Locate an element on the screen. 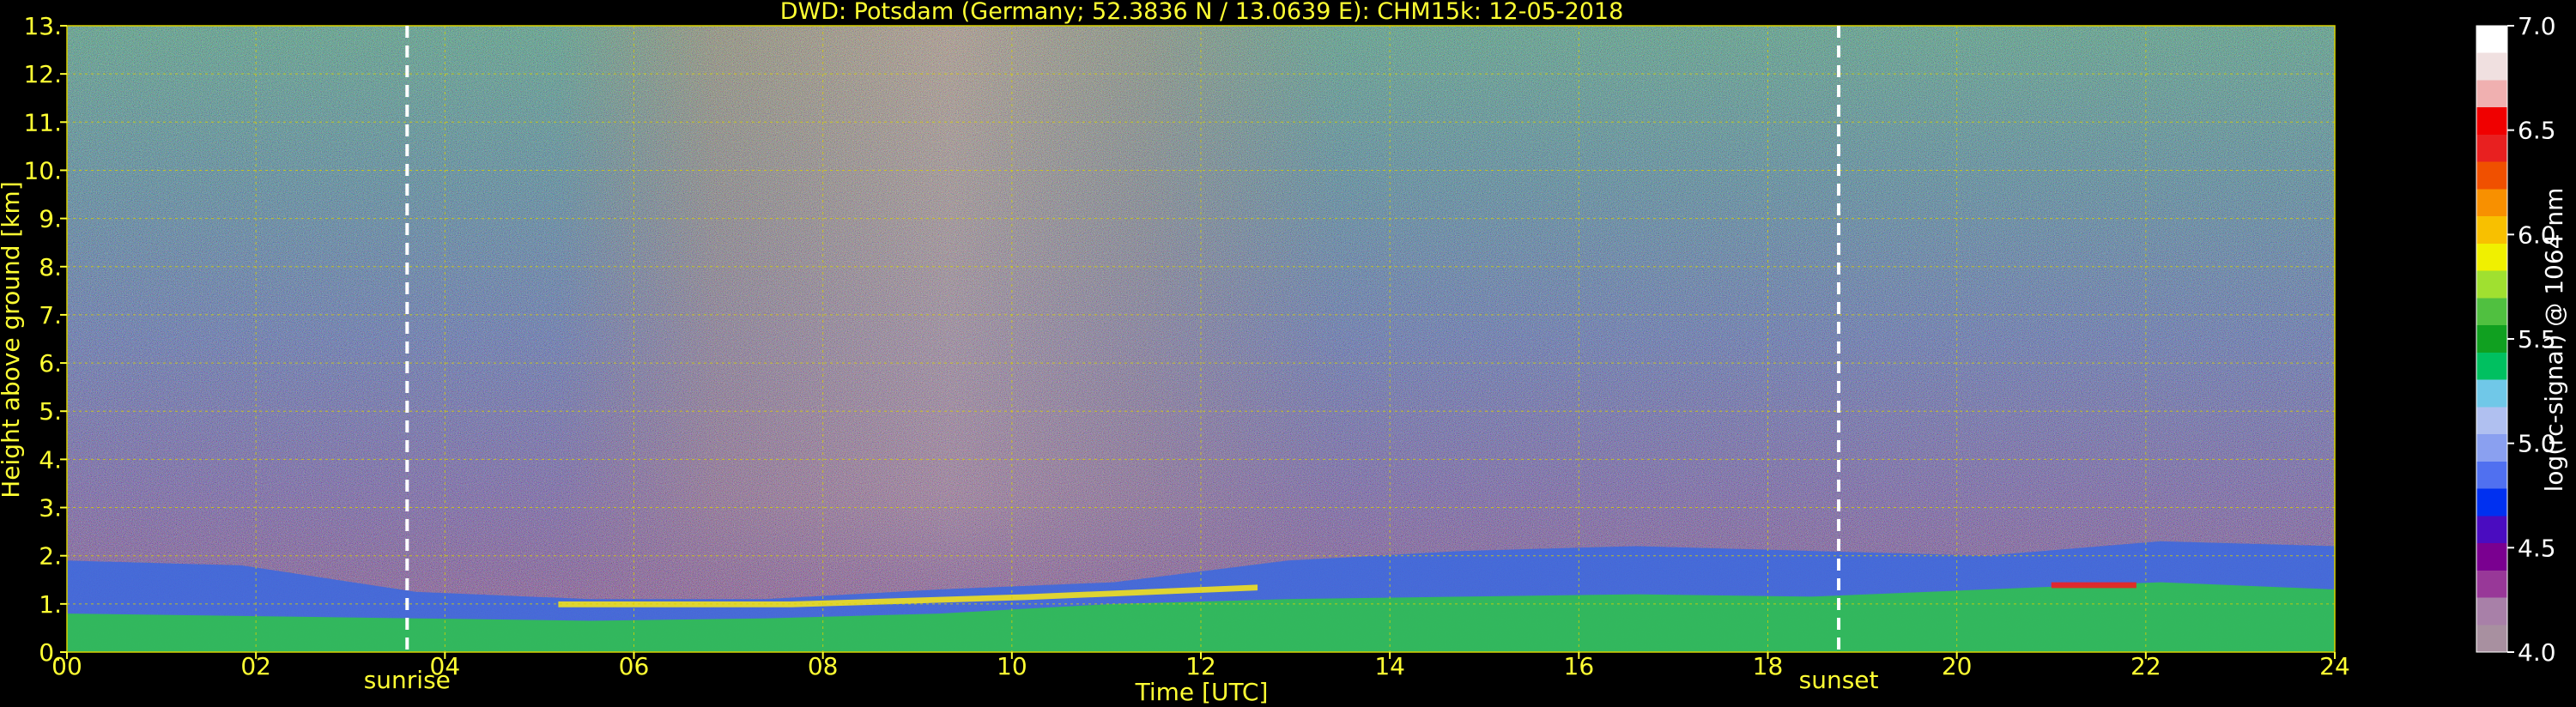 This screenshot has height=707, width=2576. x-tick-label: 22 is located at coordinates (2146, 666).